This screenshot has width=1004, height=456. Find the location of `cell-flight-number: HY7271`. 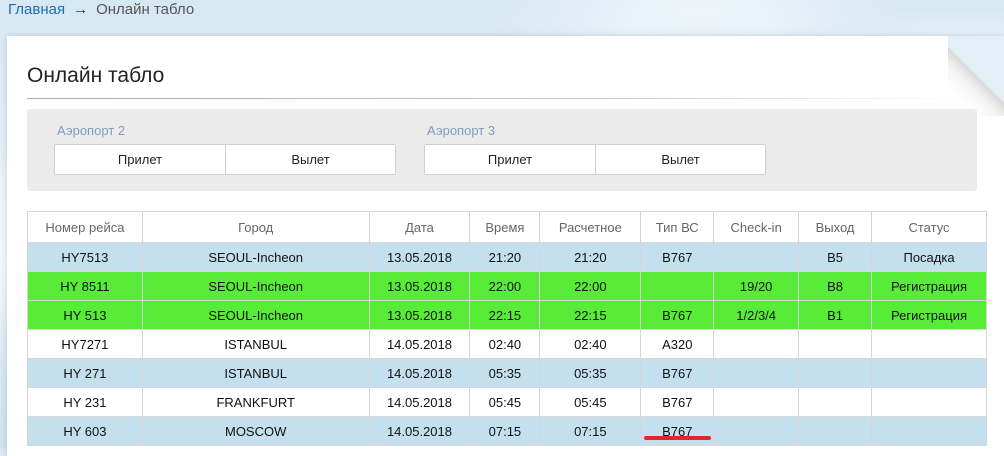

cell-flight-number: HY7271 is located at coordinates (85, 344).